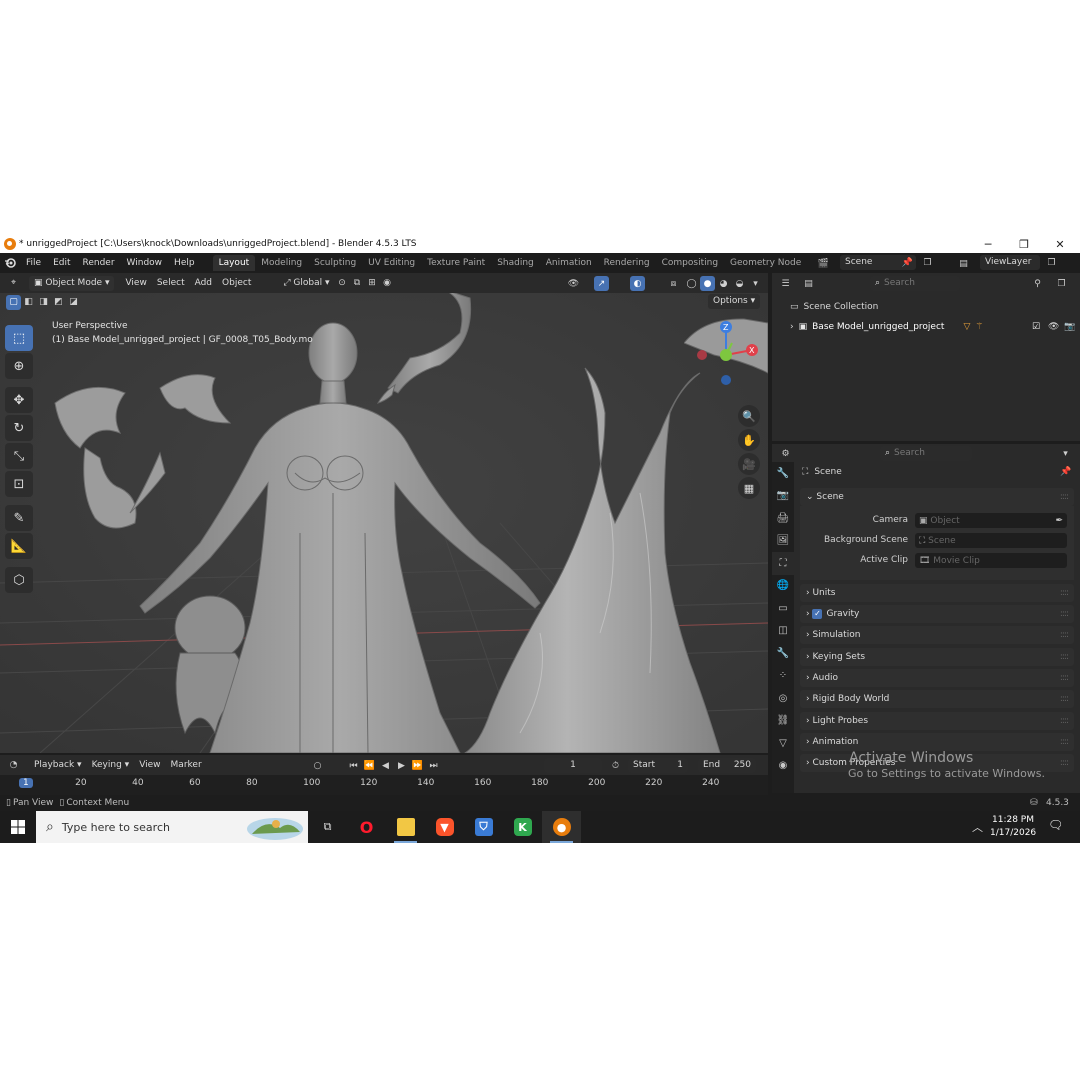 This screenshot has width=1080, height=1080. Describe the element at coordinates (456, 263) in the screenshot. I see `tab-texture-paint: Texture Paint` at that location.